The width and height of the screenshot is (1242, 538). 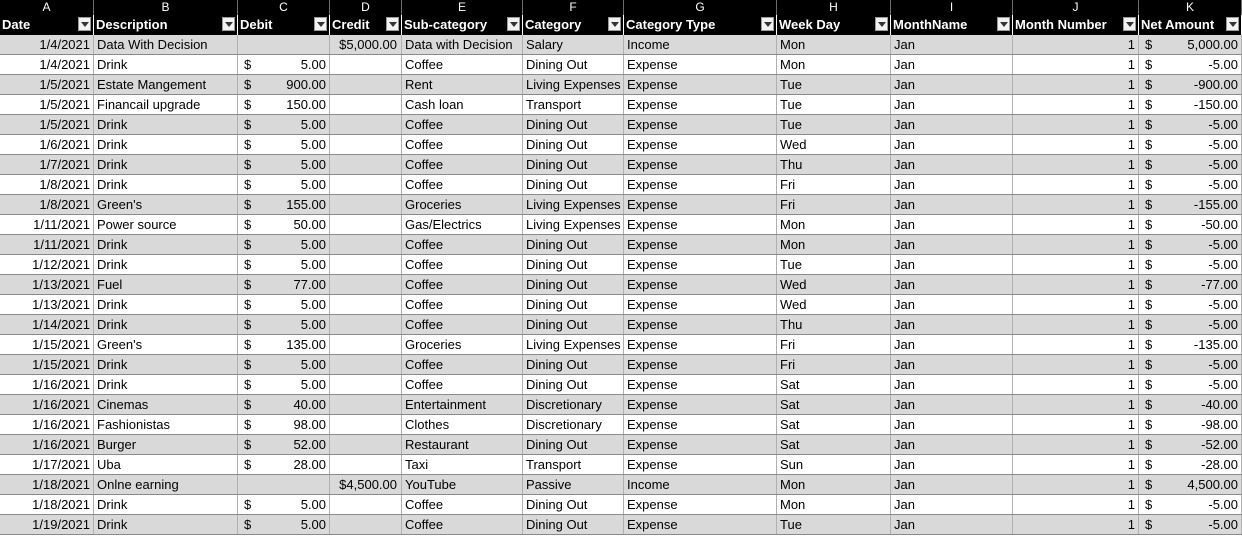 What do you see at coordinates (47, 464) in the screenshot?
I see `cell-date: 1/17/2021` at bounding box center [47, 464].